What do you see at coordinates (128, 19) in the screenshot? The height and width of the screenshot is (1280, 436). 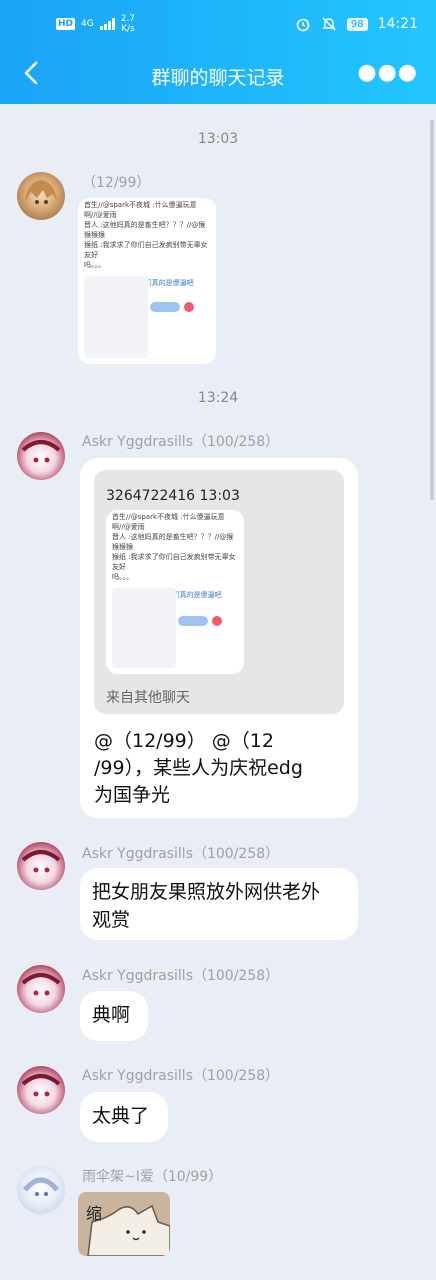 I see `net-speed-value: 2.7` at bounding box center [128, 19].